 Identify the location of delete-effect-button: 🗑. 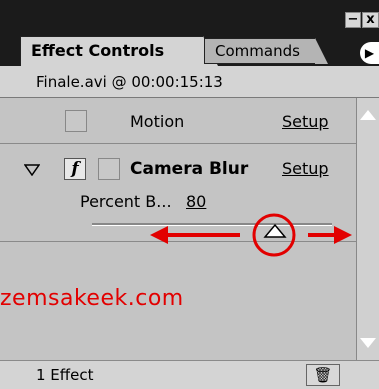
(323, 375).